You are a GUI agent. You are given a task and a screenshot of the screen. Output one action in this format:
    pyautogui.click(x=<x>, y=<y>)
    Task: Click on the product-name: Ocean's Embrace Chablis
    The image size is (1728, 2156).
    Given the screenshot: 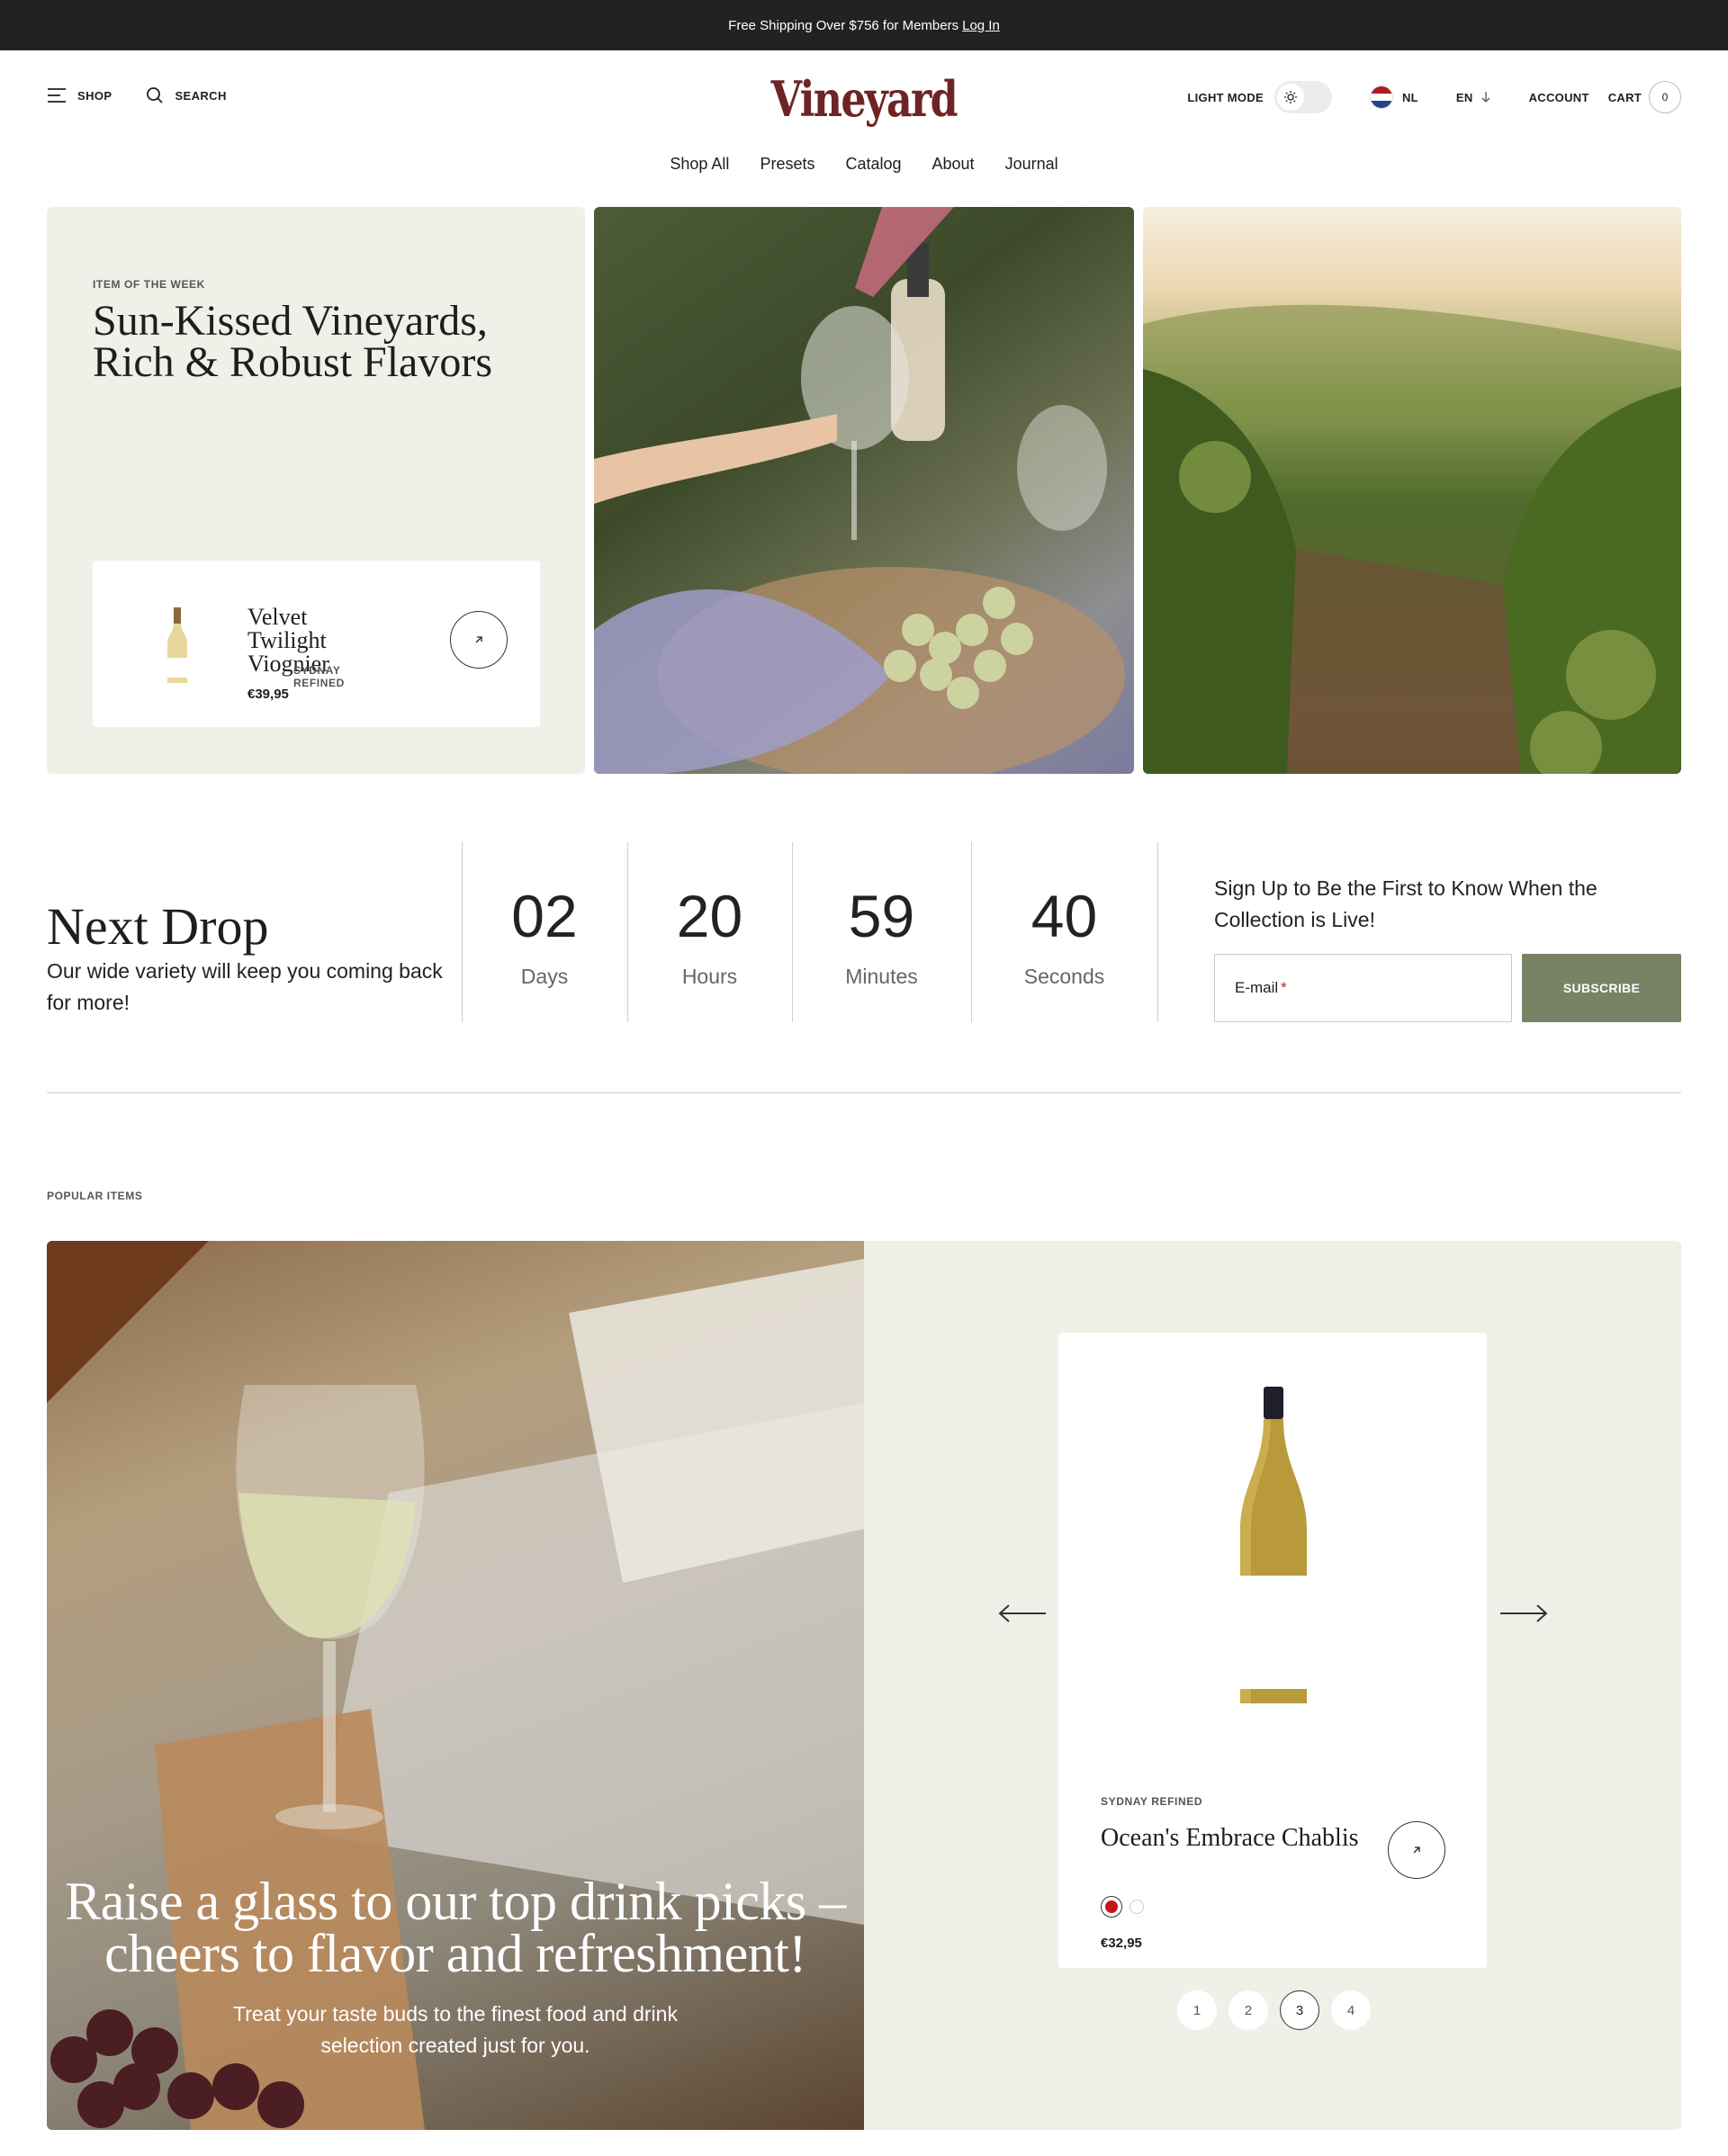 What is the action you would take?
    pyautogui.click(x=1230, y=1838)
    